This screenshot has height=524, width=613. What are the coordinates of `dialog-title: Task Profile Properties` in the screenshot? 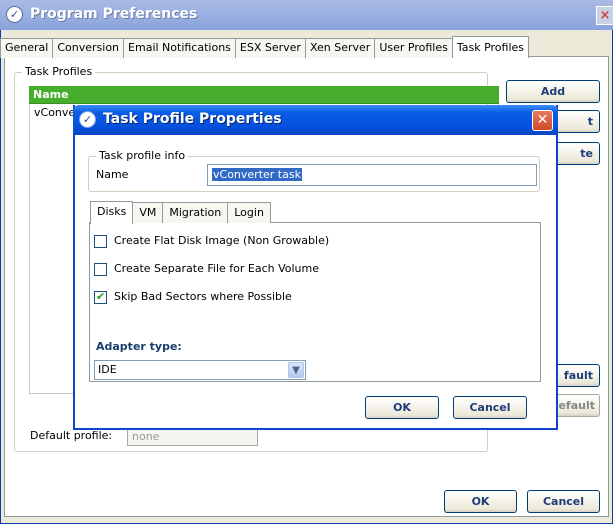 It's located at (192, 119).